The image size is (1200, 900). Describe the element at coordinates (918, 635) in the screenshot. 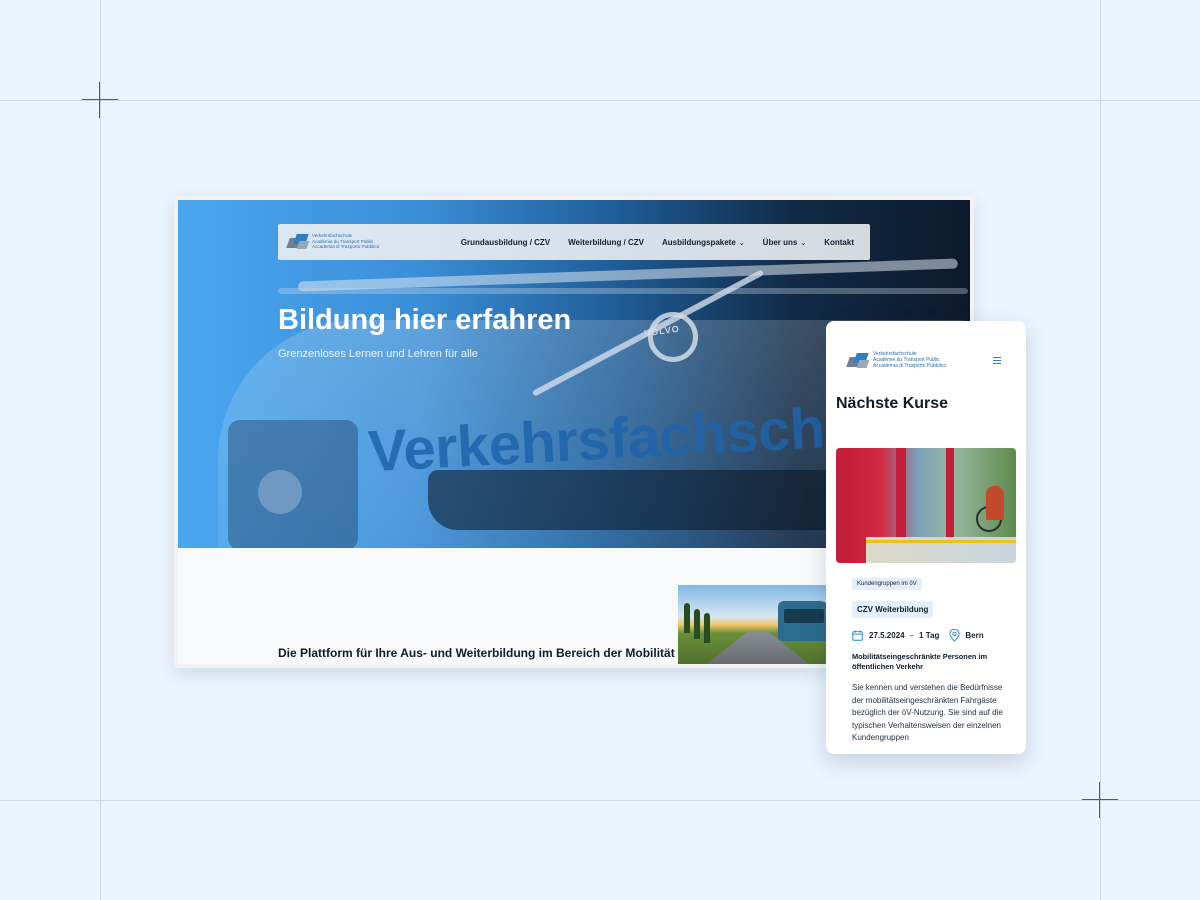

I see `course-meta: 27.5.2024 – 1 Tag Bern` at that location.